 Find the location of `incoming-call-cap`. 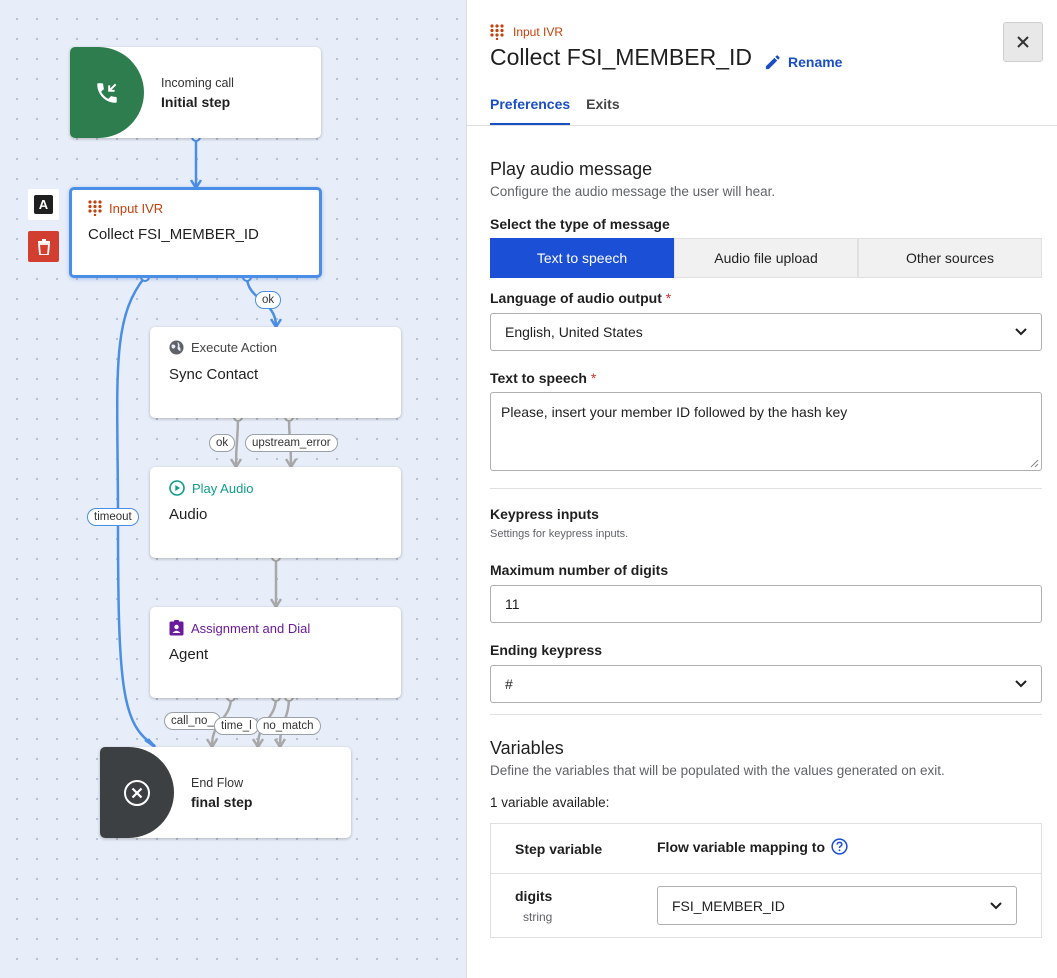

incoming-call-cap is located at coordinates (107, 92).